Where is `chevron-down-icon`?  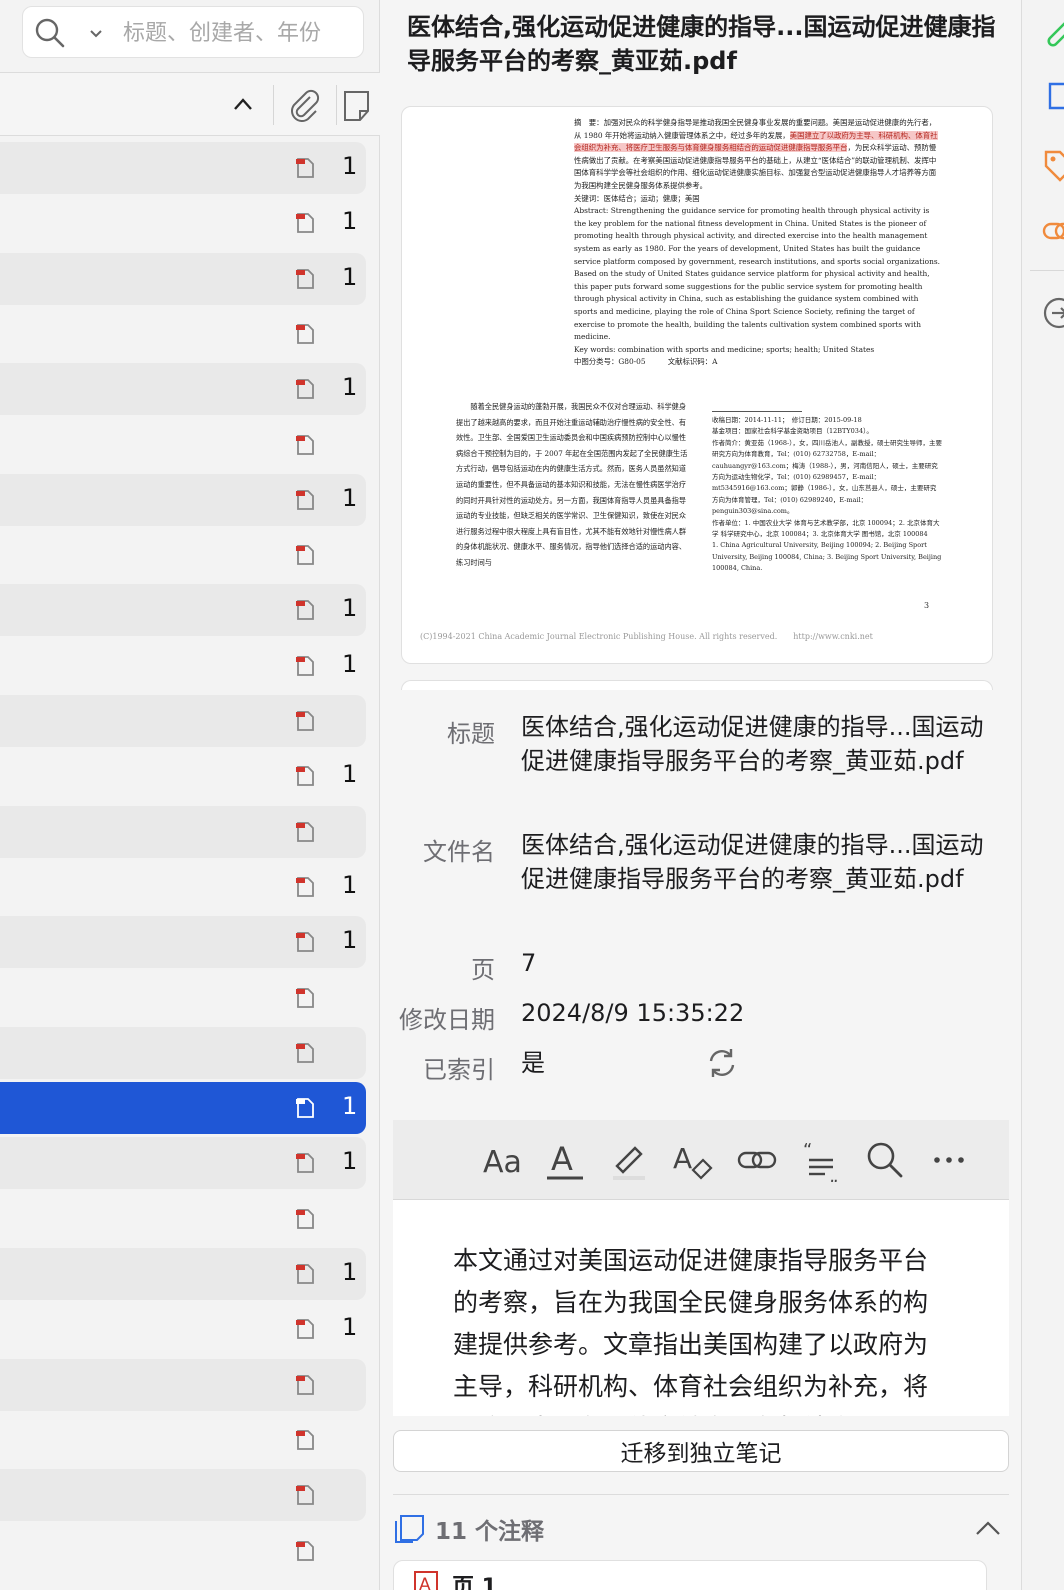
chevron-down-icon is located at coordinates (96, 34).